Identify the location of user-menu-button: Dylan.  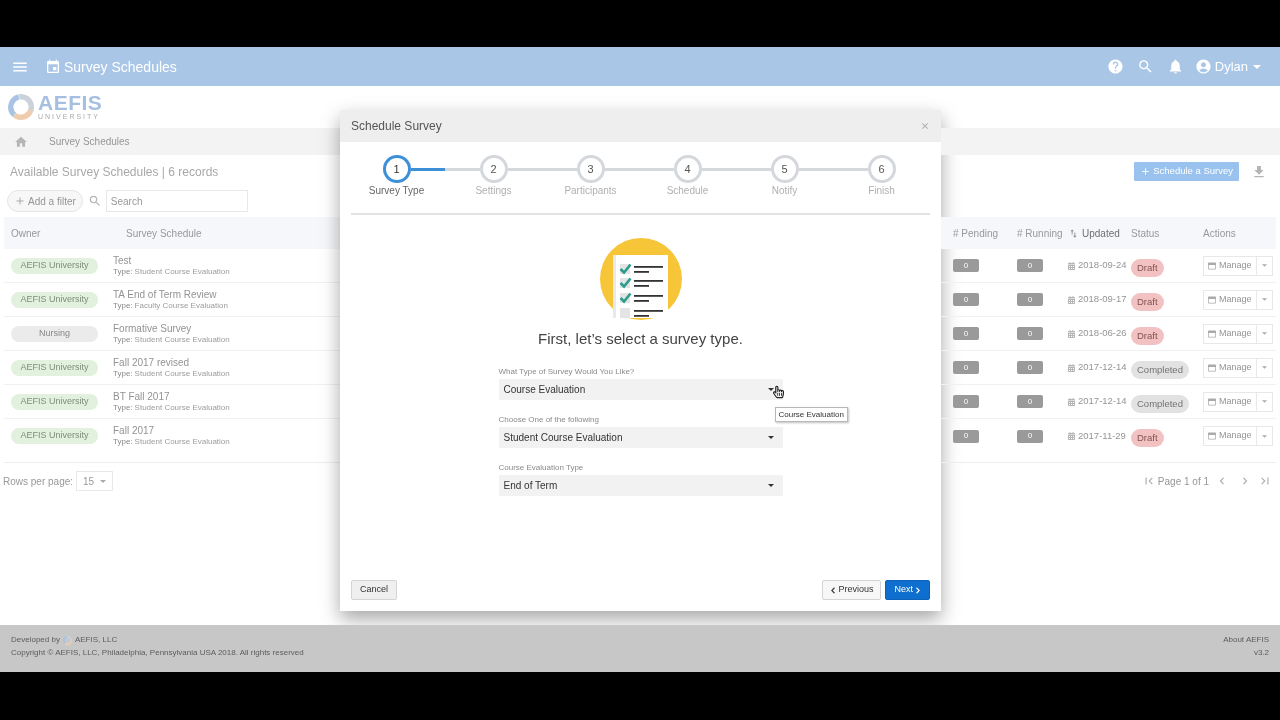
(1227, 66).